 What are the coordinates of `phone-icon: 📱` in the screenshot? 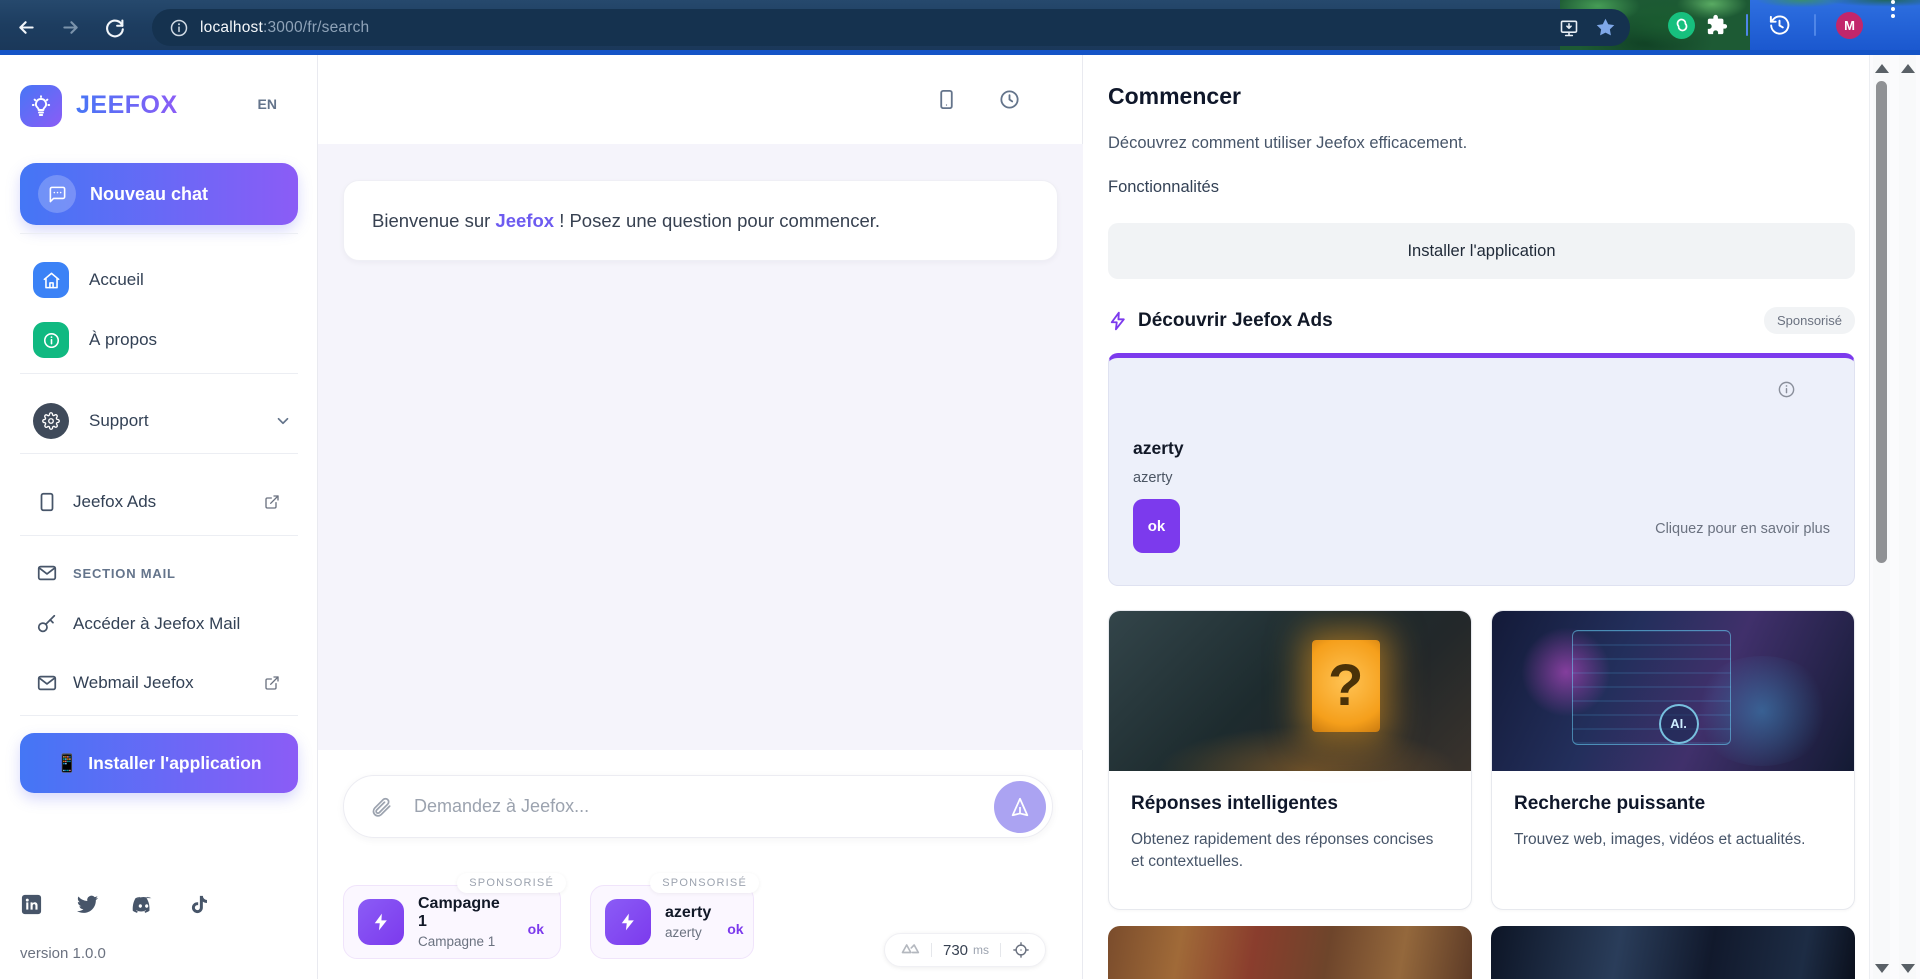 It's located at (67, 762).